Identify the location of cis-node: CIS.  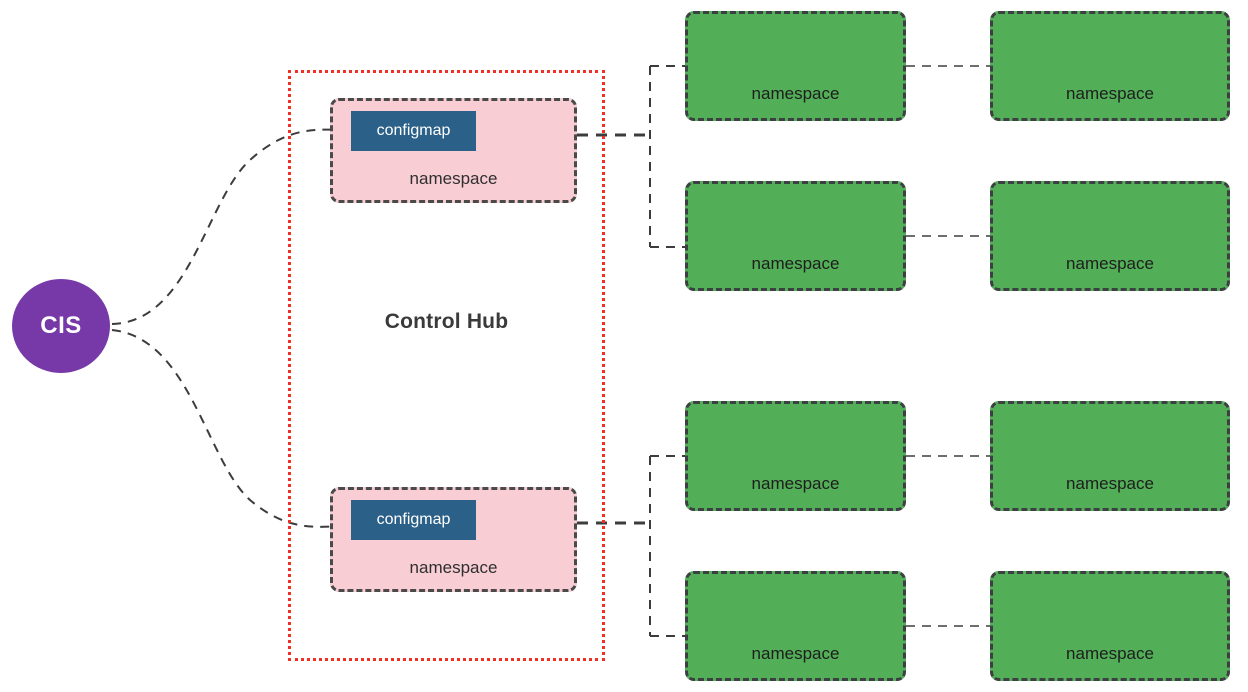
(61, 326).